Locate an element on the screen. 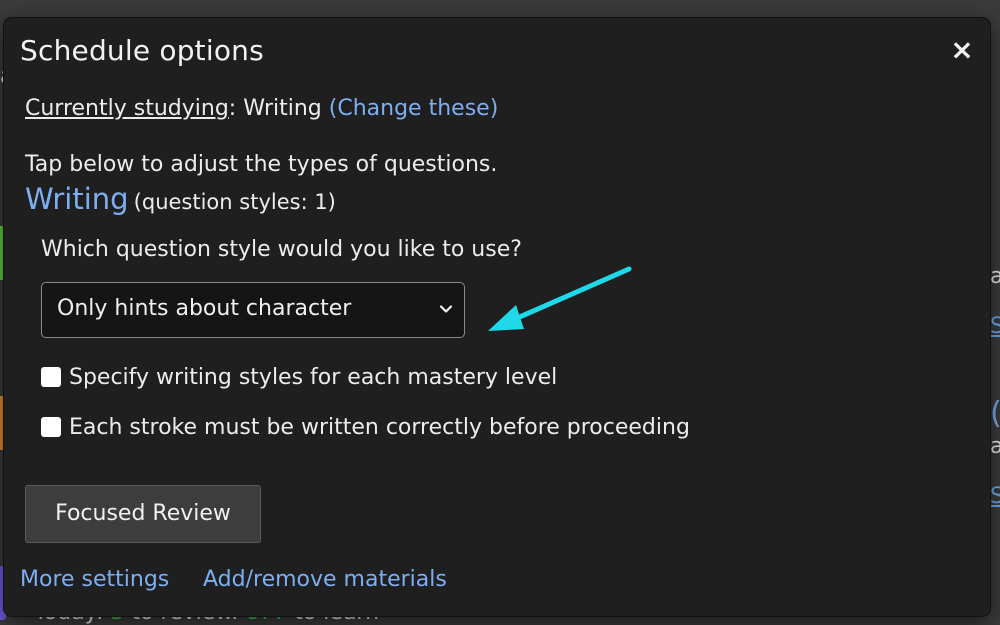 Image resolution: width=1000 pixels, height=625 pixels. chevron-down-icon is located at coordinates (446, 309).